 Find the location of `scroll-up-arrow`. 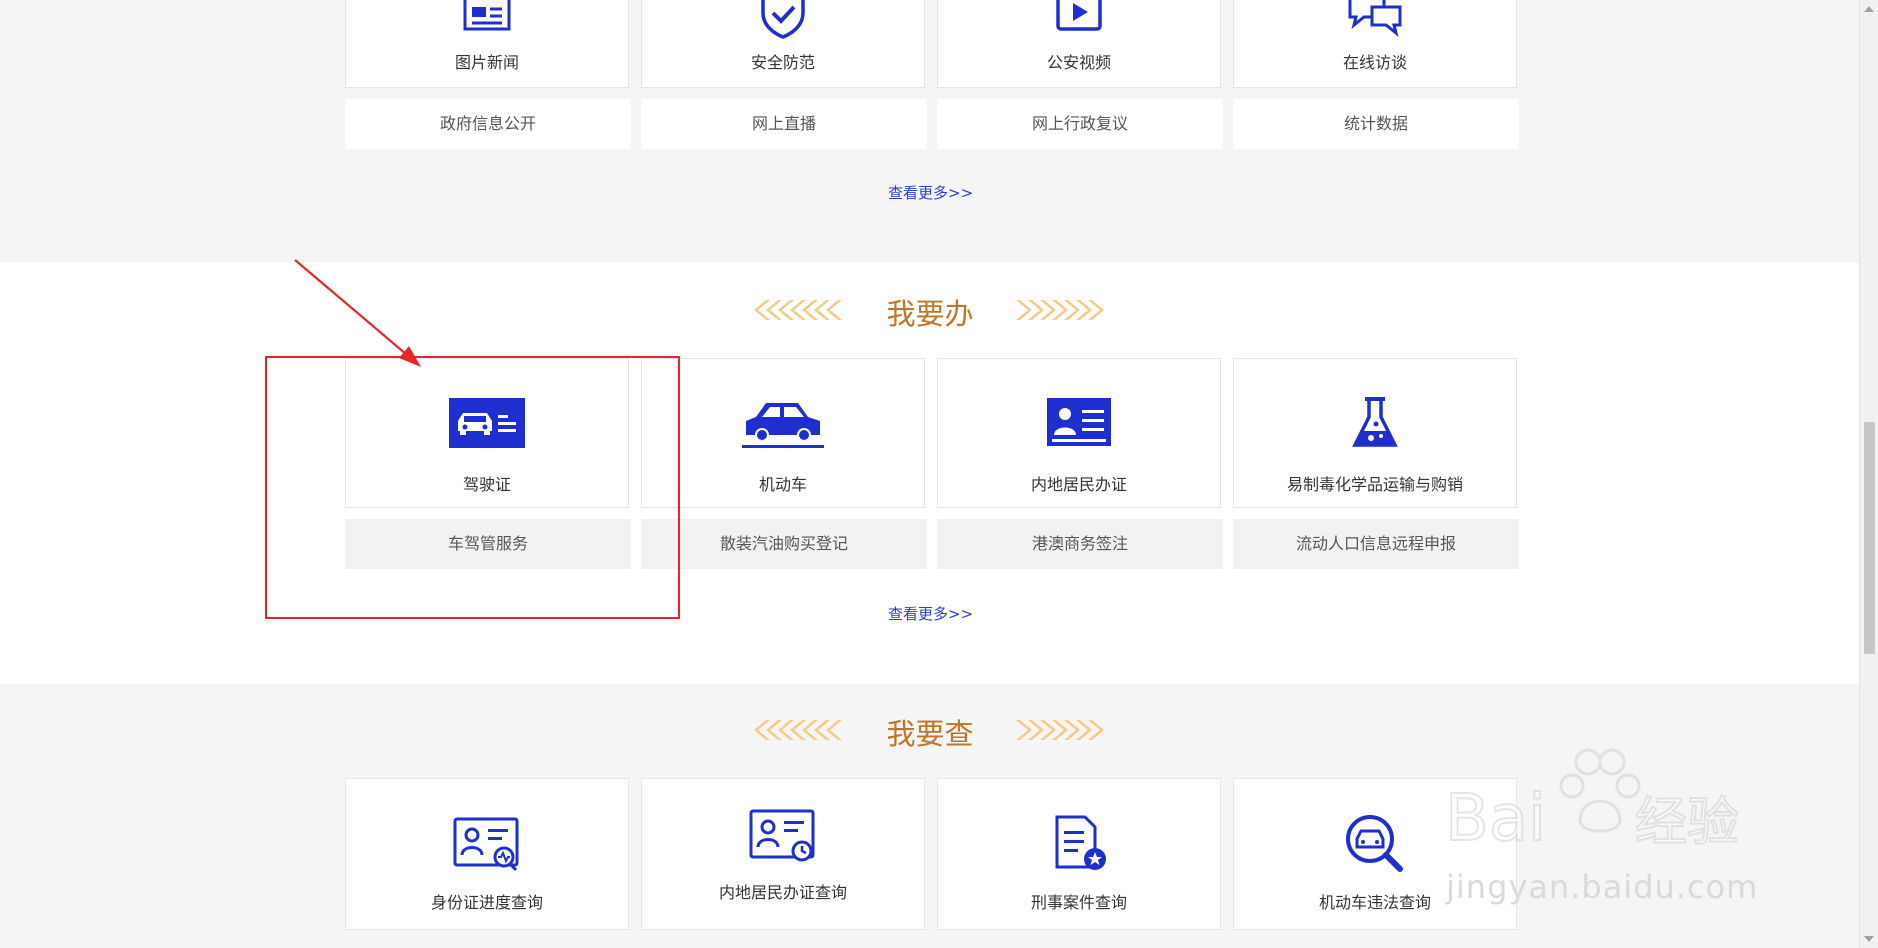

scroll-up-arrow is located at coordinates (1869, 9).